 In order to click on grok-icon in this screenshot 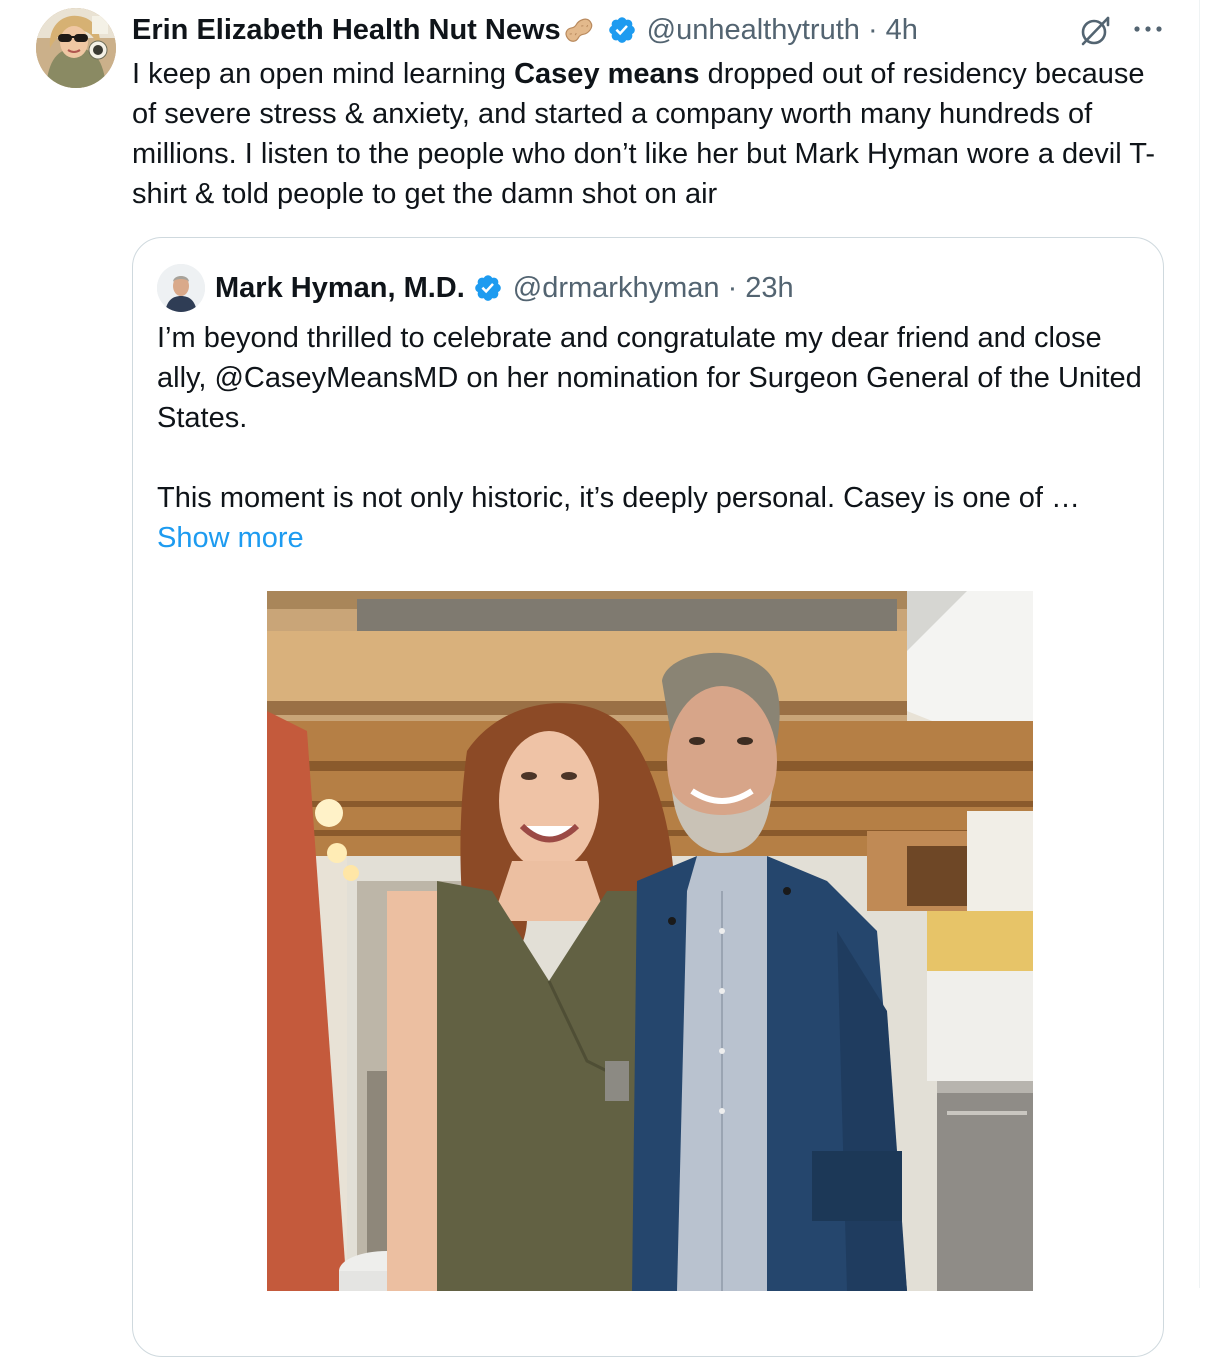, I will do `click(1095, 31)`.